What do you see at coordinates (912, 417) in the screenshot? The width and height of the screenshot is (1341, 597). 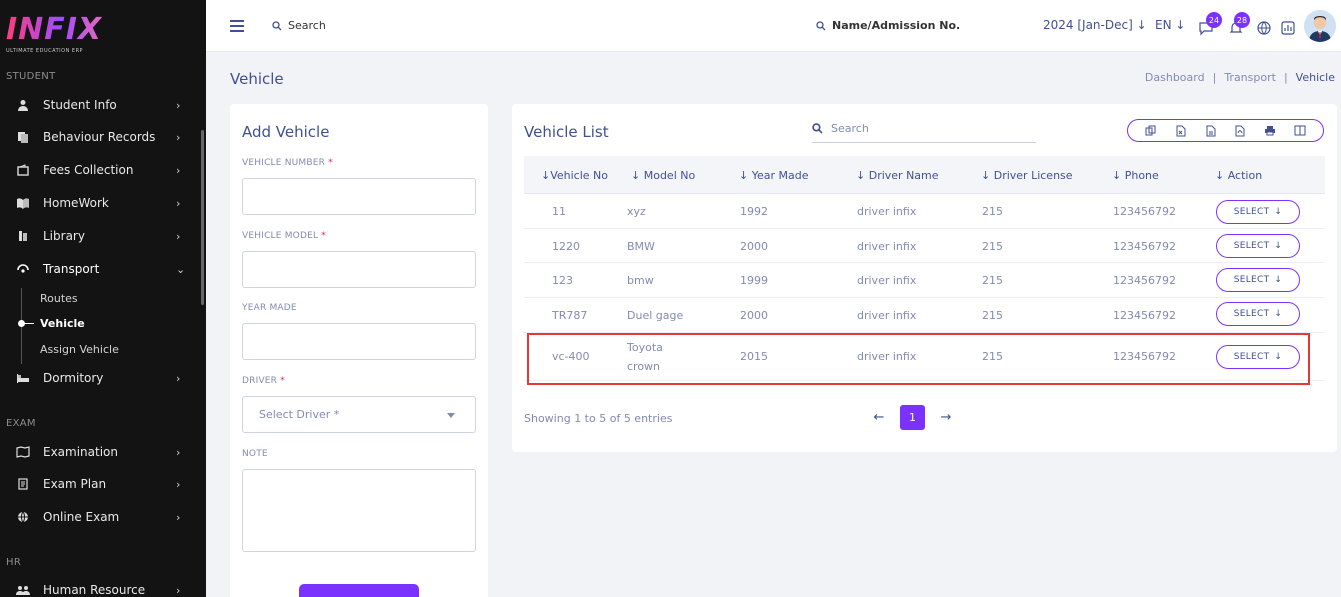 I see `page-number-1: 1` at bounding box center [912, 417].